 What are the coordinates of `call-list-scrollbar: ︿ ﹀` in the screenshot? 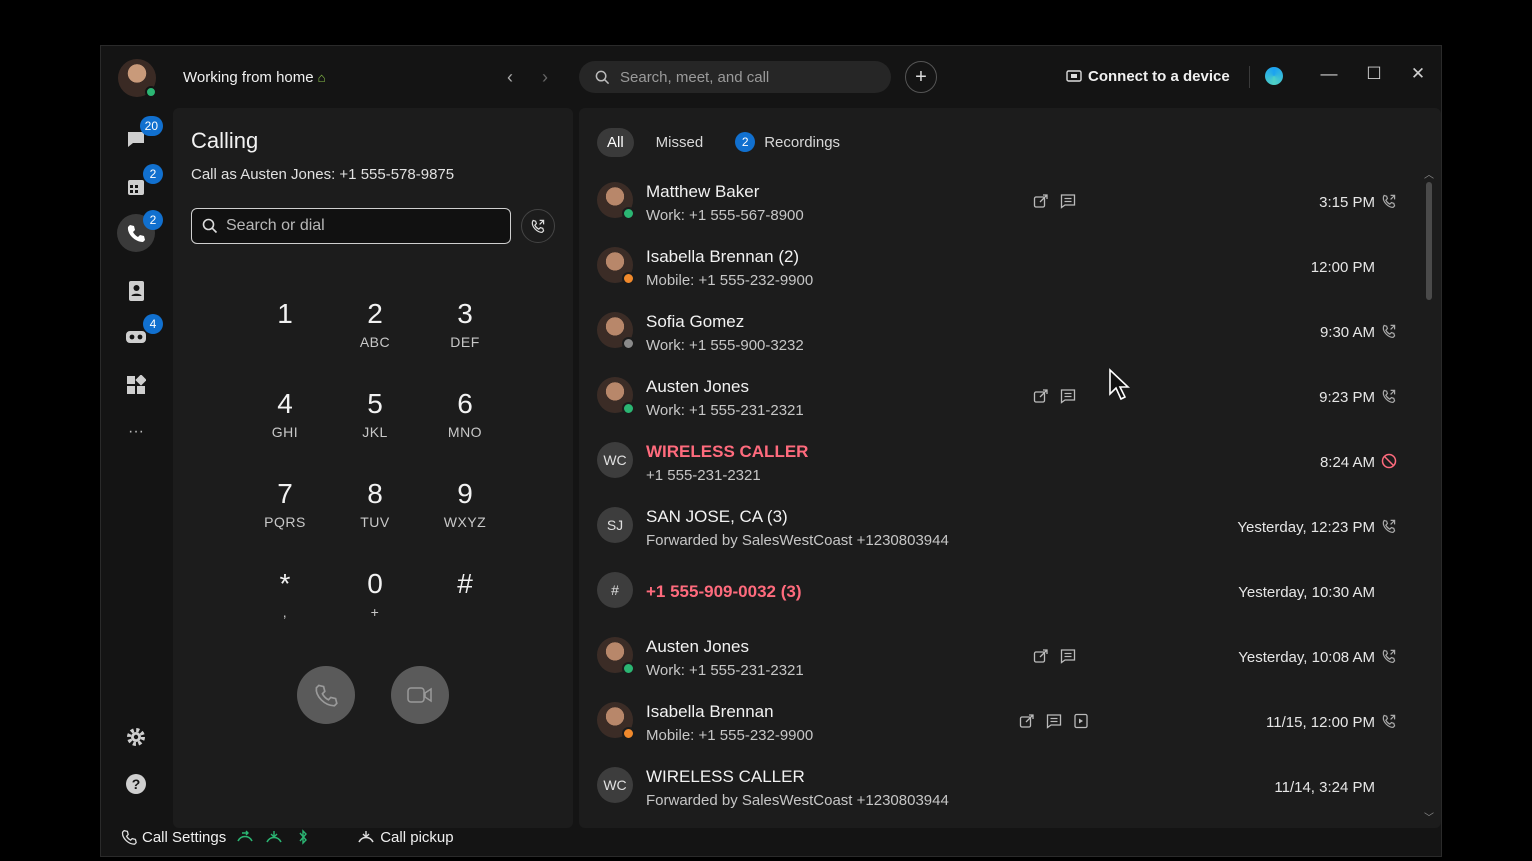 It's located at (1429, 497).